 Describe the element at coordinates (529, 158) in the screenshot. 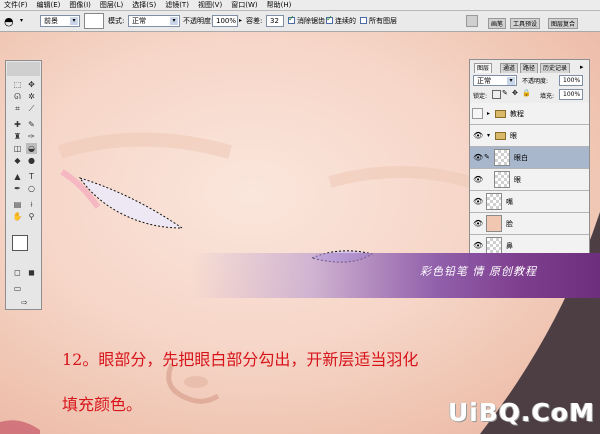

I see `layer-row-eye-white: 👁 ✎ 眼白` at that location.